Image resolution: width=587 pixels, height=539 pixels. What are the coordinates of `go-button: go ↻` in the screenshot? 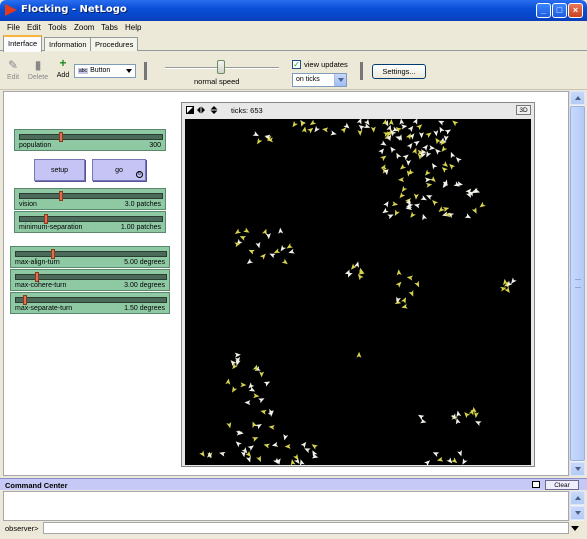 It's located at (119, 170).